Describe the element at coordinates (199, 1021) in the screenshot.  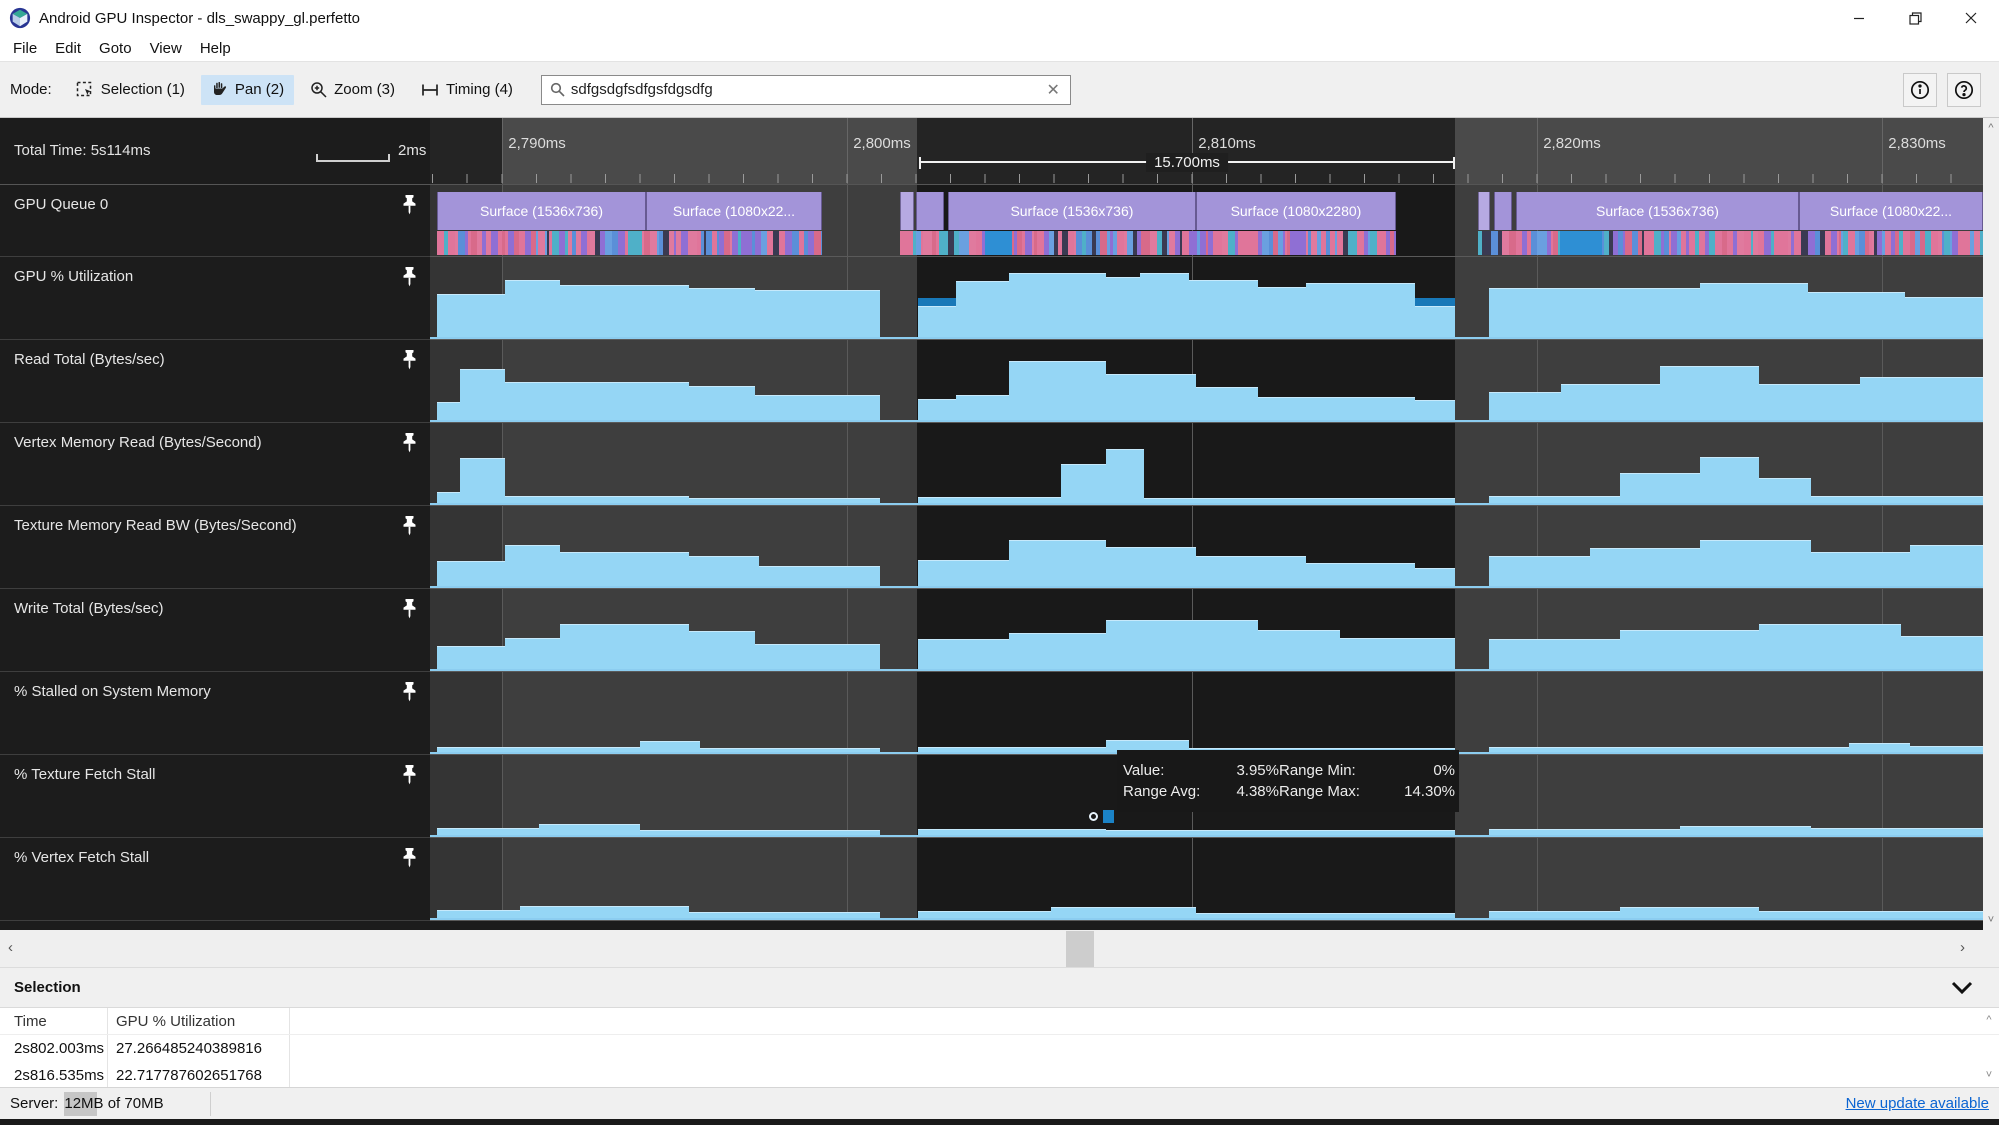
I see `column-header: GPU % Utilization` at that location.